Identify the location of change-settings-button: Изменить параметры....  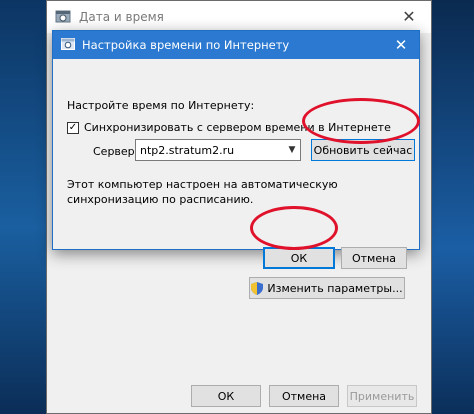
(327, 288).